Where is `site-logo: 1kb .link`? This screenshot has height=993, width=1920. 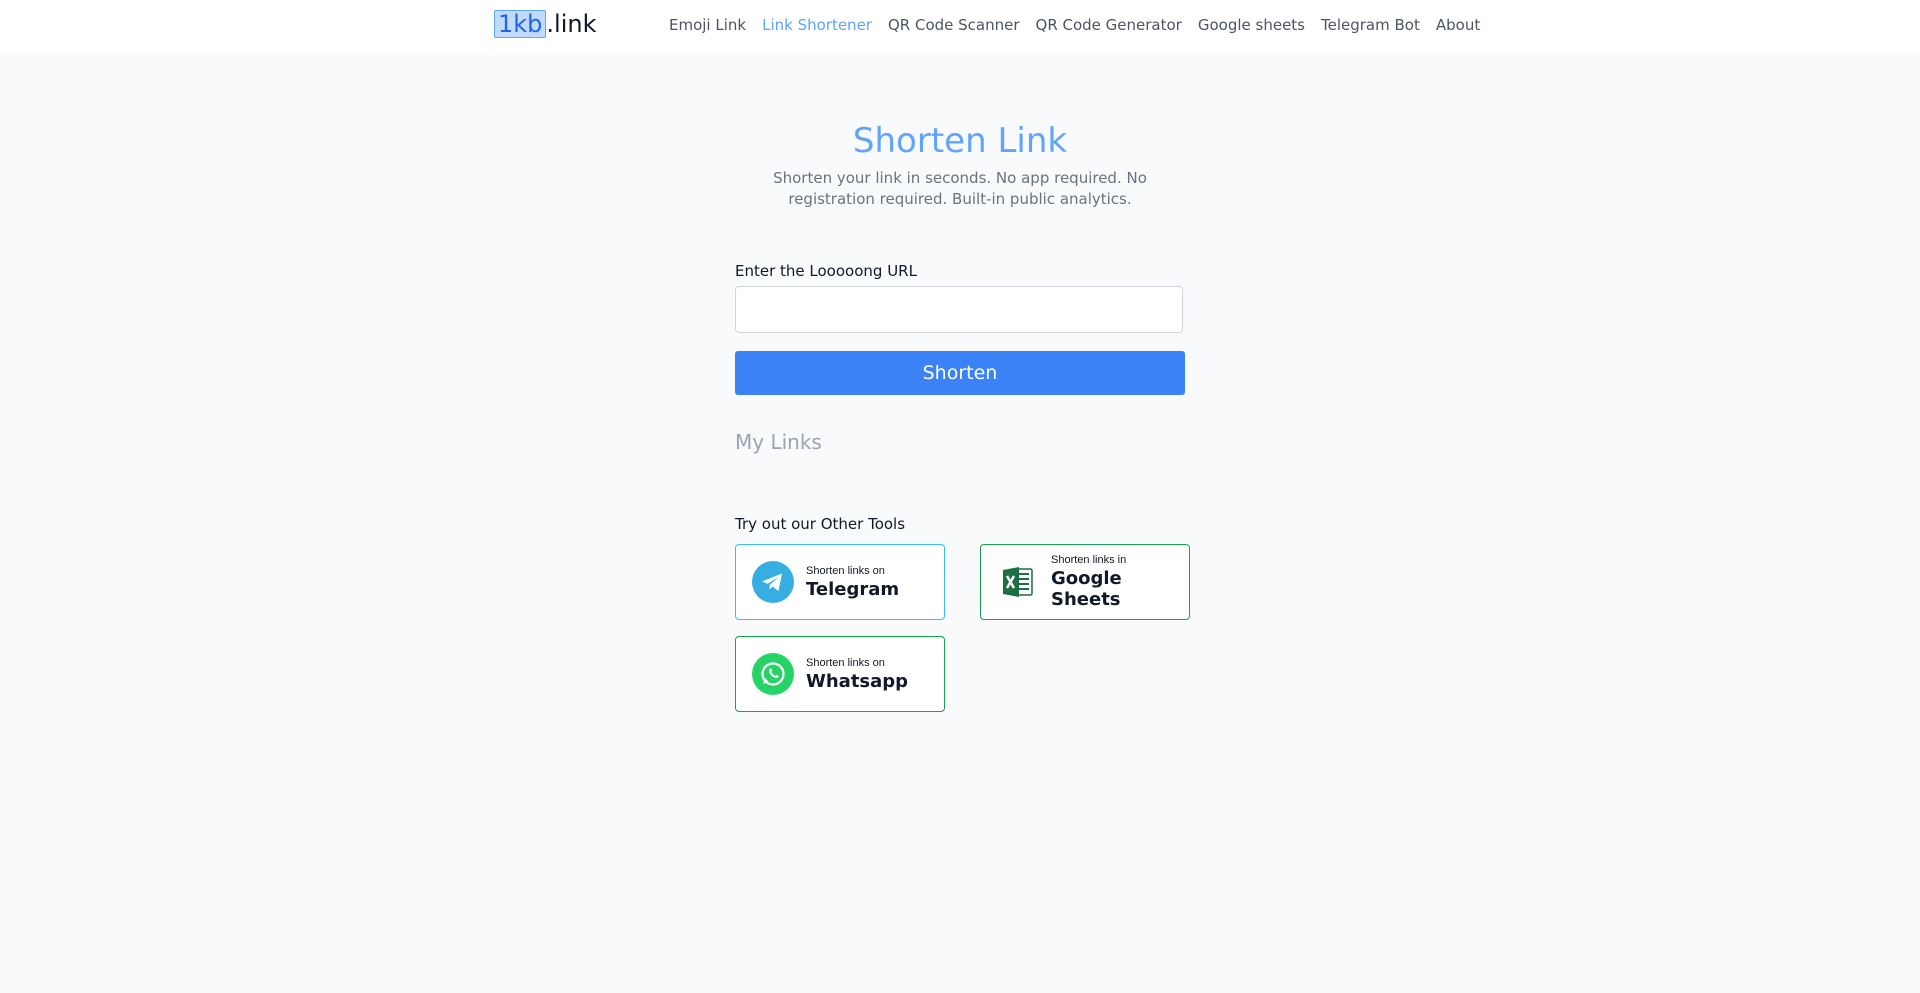 site-logo: 1kb .link is located at coordinates (545, 24).